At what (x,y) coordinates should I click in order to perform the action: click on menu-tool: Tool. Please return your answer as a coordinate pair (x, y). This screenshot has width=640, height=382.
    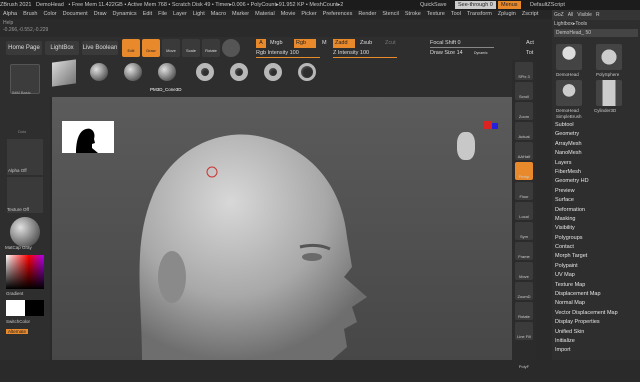
    Looking at the image, I should click on (456, 14).